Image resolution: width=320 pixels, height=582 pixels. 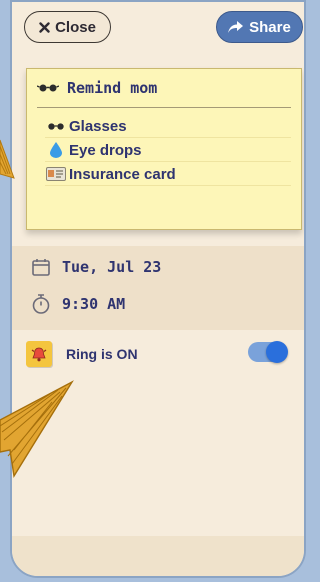 What do you see at coordinates (41, 267) in the screenshot?
I see `calendar-icon` at bounding box center [41, 267].